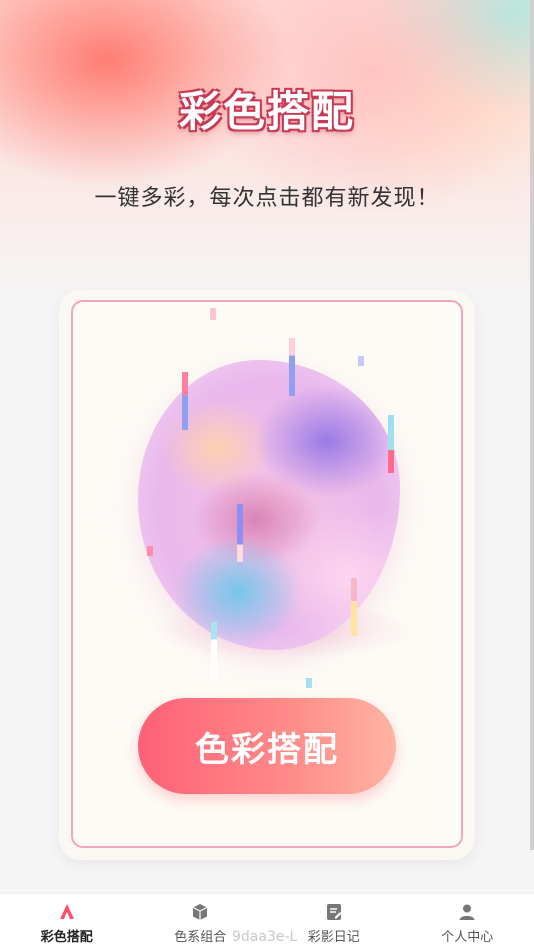 The height and width of the screenshot is (950, 534). I want to click on color-match-button: 色彩搭配, so click(267, 746).